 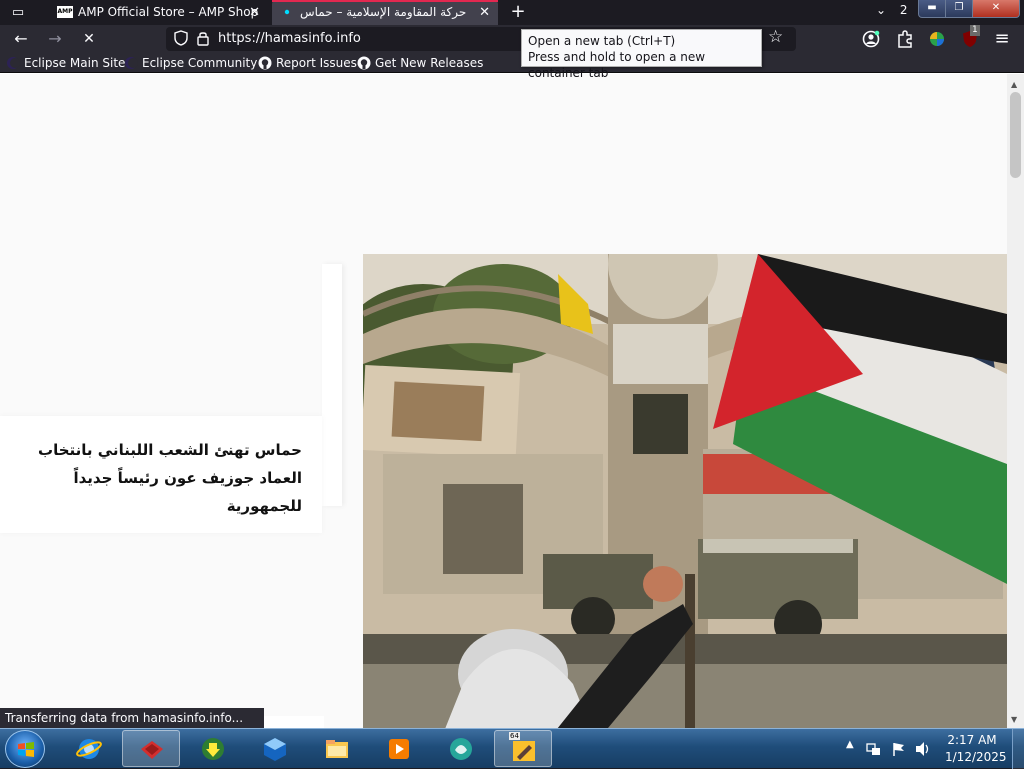 I want to click on bookmark-star-icon: ☆, so click(x=775, y=37).